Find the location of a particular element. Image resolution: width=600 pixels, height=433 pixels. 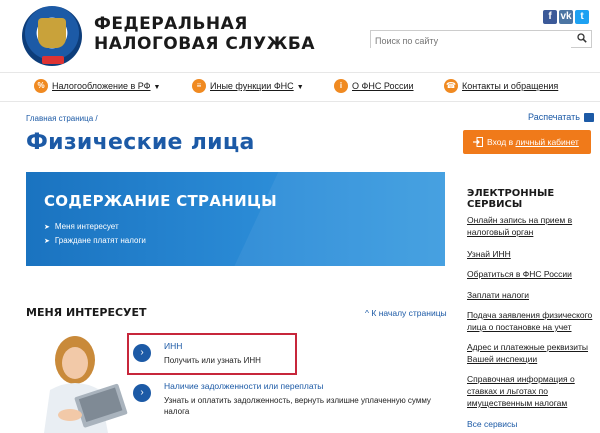

nav-item-taxation: Налогообложение в РФ ▼ is located at coordinates (106, 86).